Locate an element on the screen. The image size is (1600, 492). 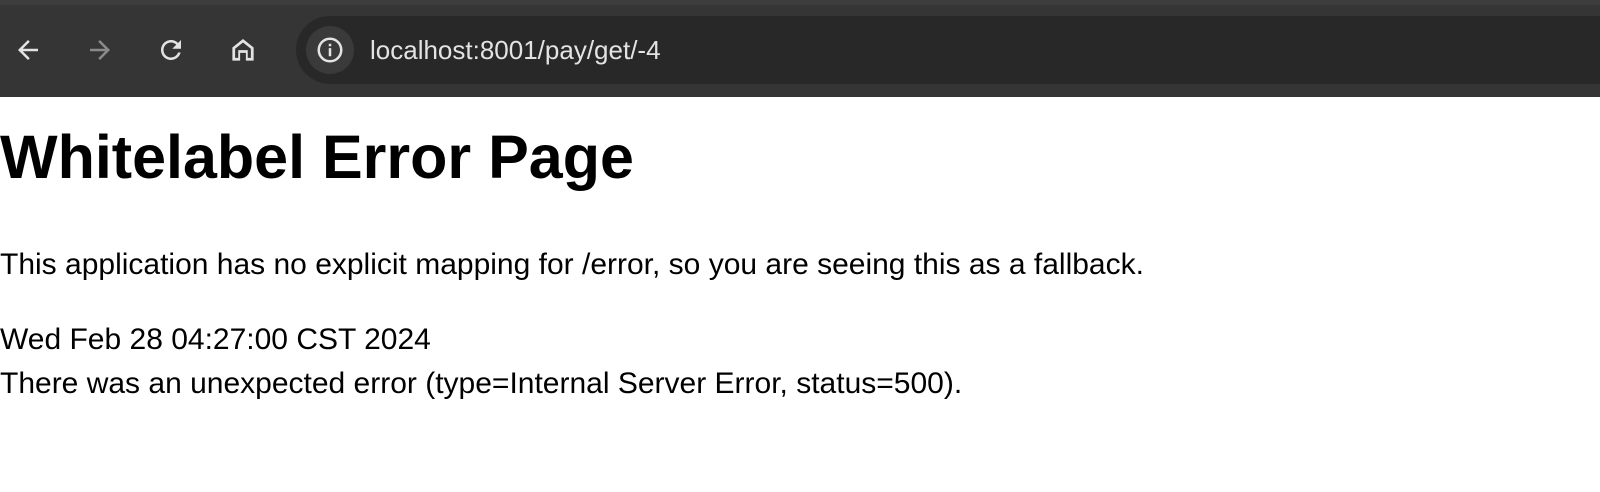
reload-button is located at coordinates (171, 50).